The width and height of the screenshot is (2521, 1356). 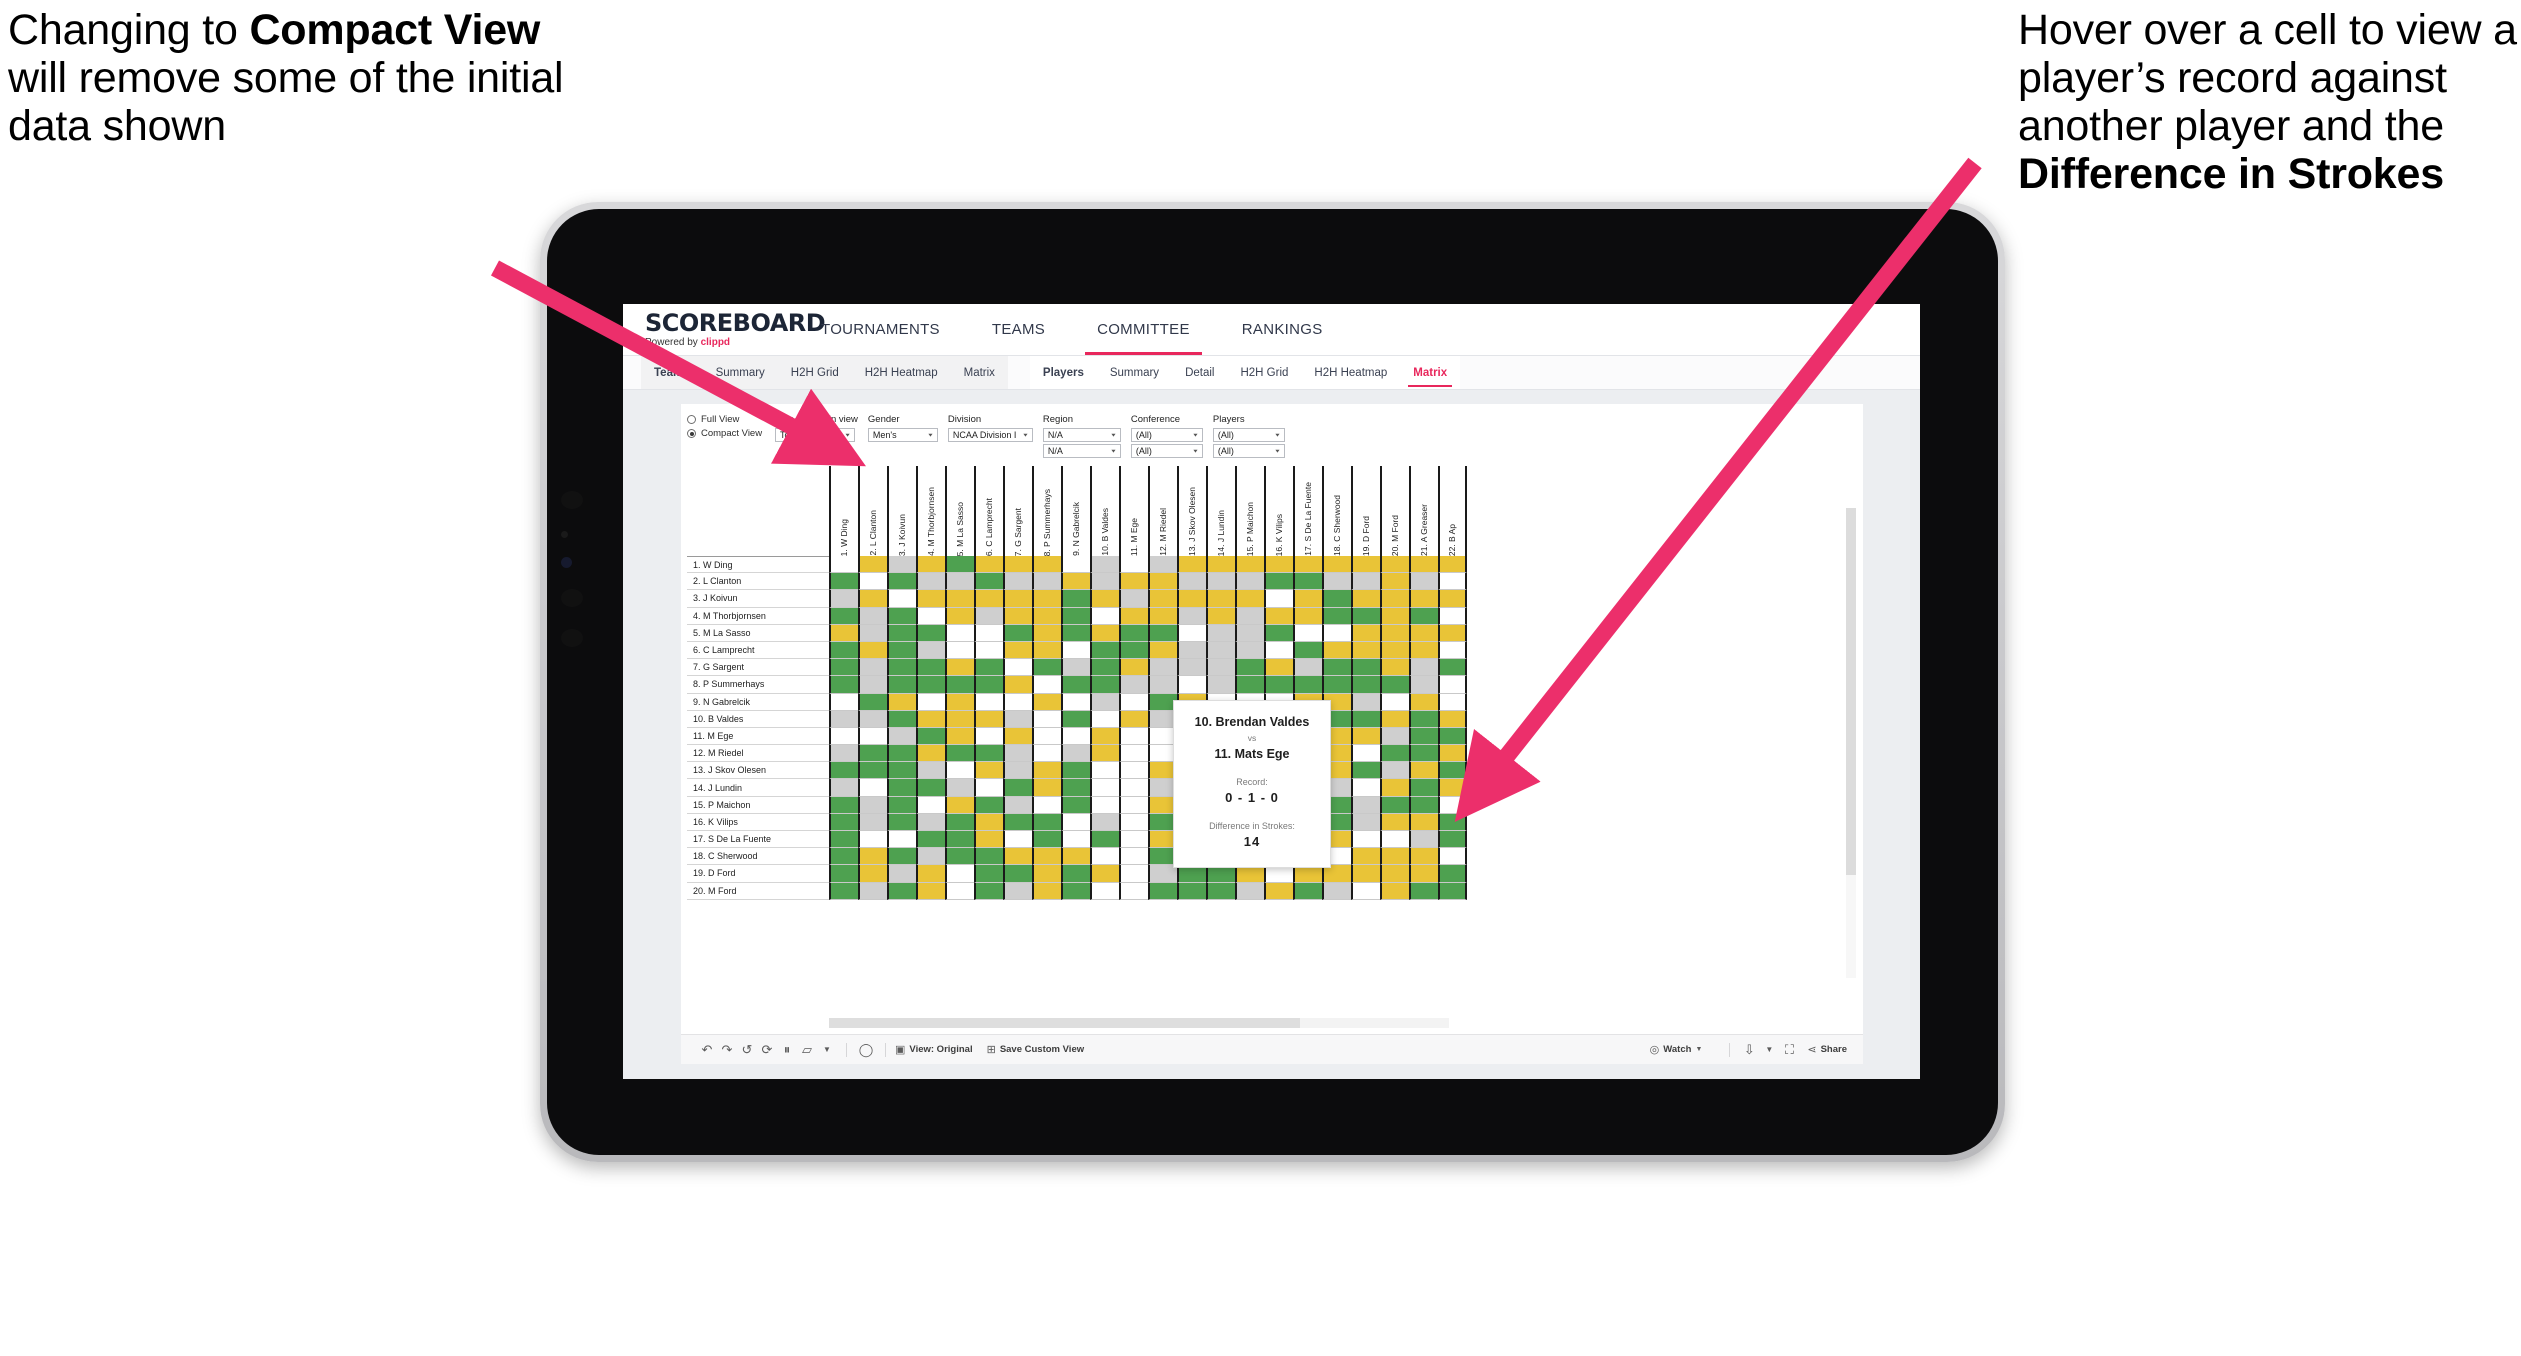 What do you see at coordinates (740, 372) in the screenshot?
I see `subnav-teams-summary: Summary` at bounding box center [740, 372].